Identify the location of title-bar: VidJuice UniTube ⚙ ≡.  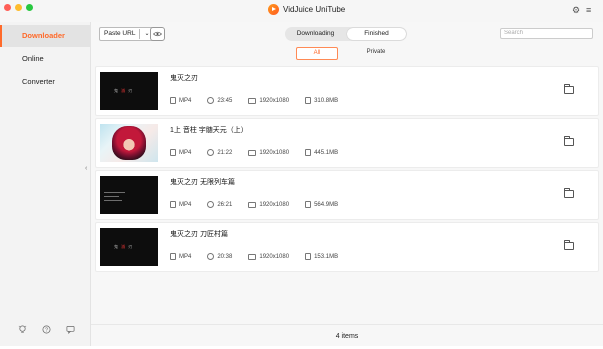
(301, 11).